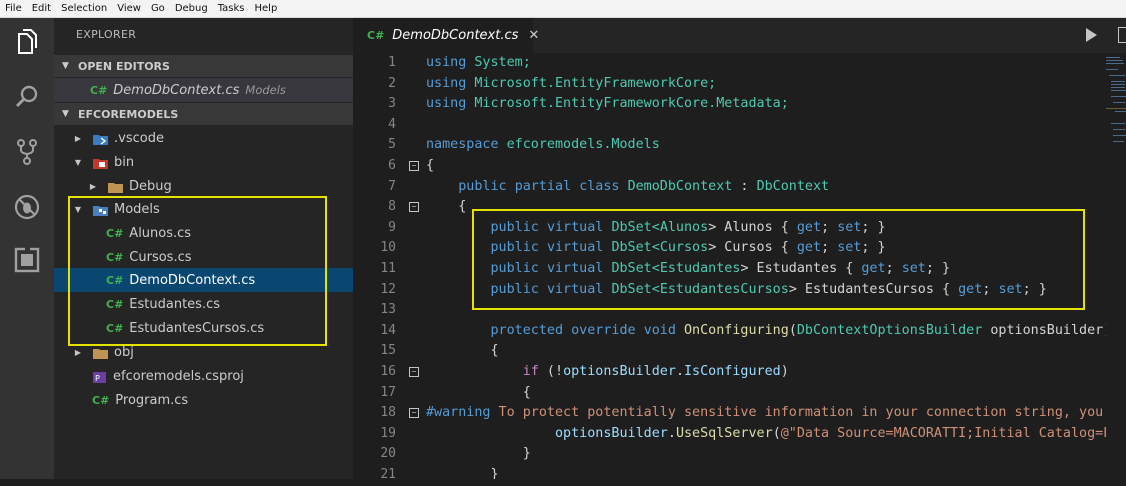 Image resolution: width=1126 pixels, height=486 pixels. What do you see at coordinates (265, 90) in the screenshot?
I see `open-editor-folder: Models` at bounding box center [265, 90].